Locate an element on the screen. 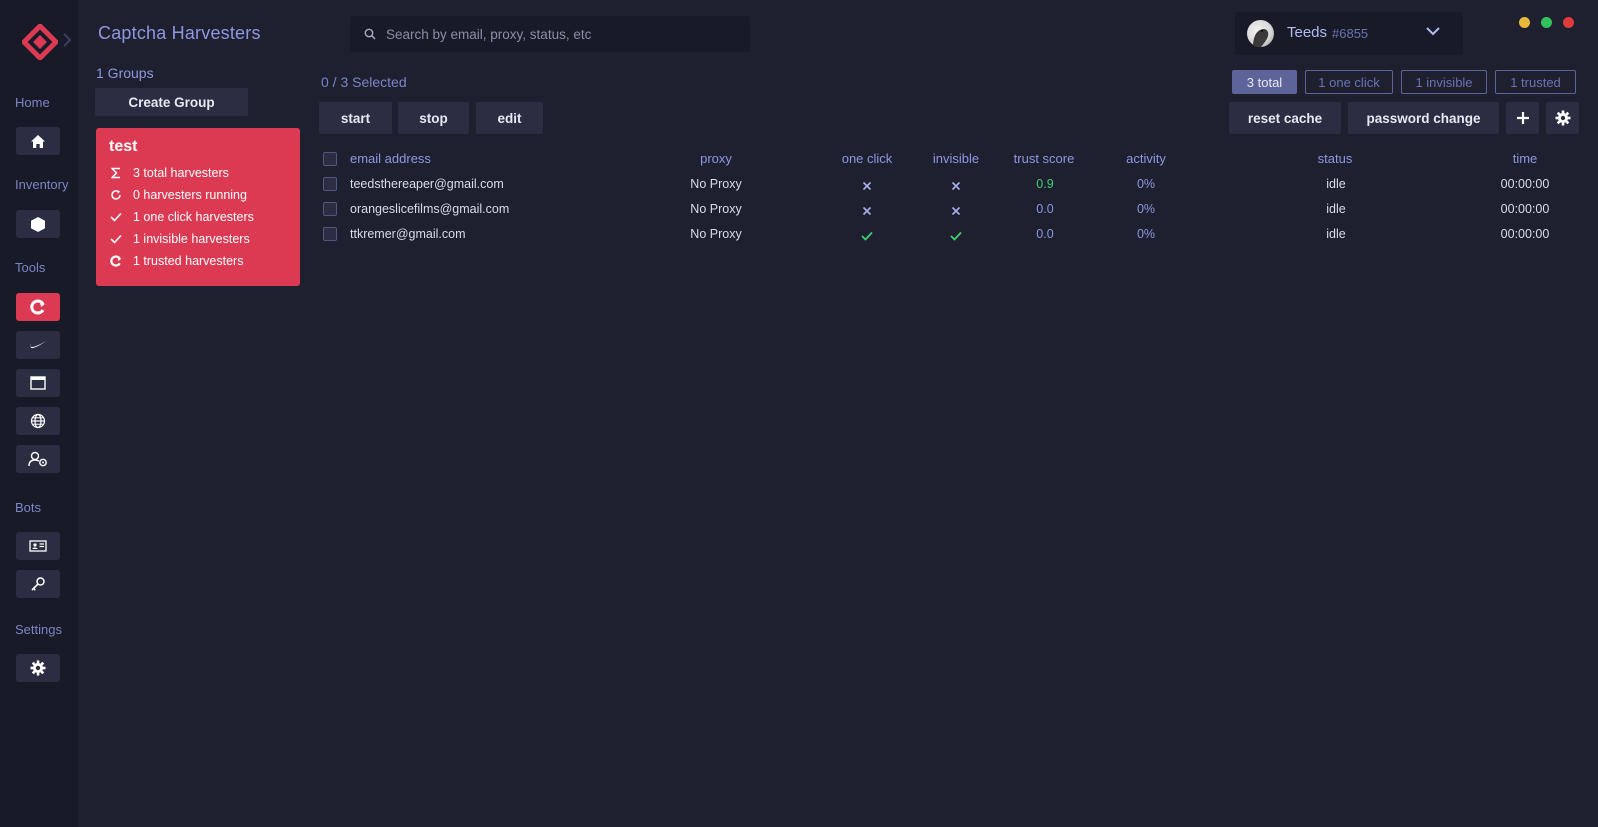 Image resolution: width=1598 pixels, height=827 pixels. sidebar-item-settings is located at coordinates (38, 668).